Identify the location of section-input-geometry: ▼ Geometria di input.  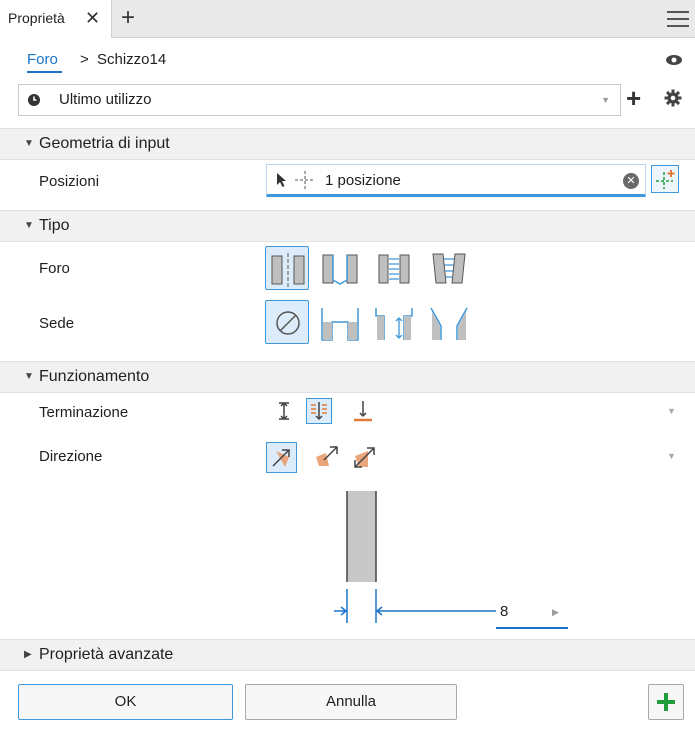
(347, 144).